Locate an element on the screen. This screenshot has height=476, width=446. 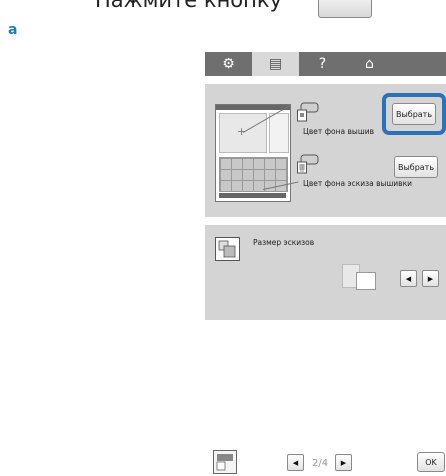
instruction-text: Нажмите кнопку is located at coordinates (189, 6).